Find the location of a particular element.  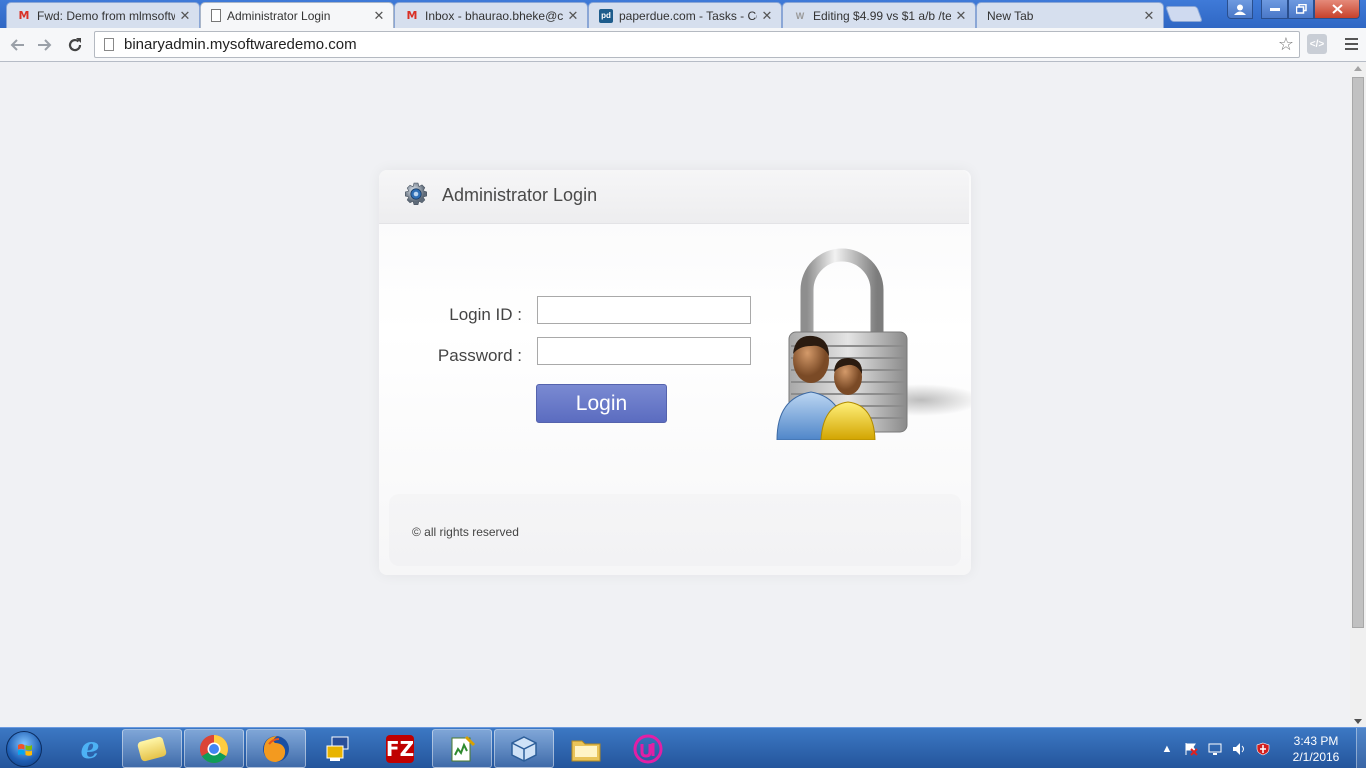

security-shield-icon is located at coordinates (1263, 749).